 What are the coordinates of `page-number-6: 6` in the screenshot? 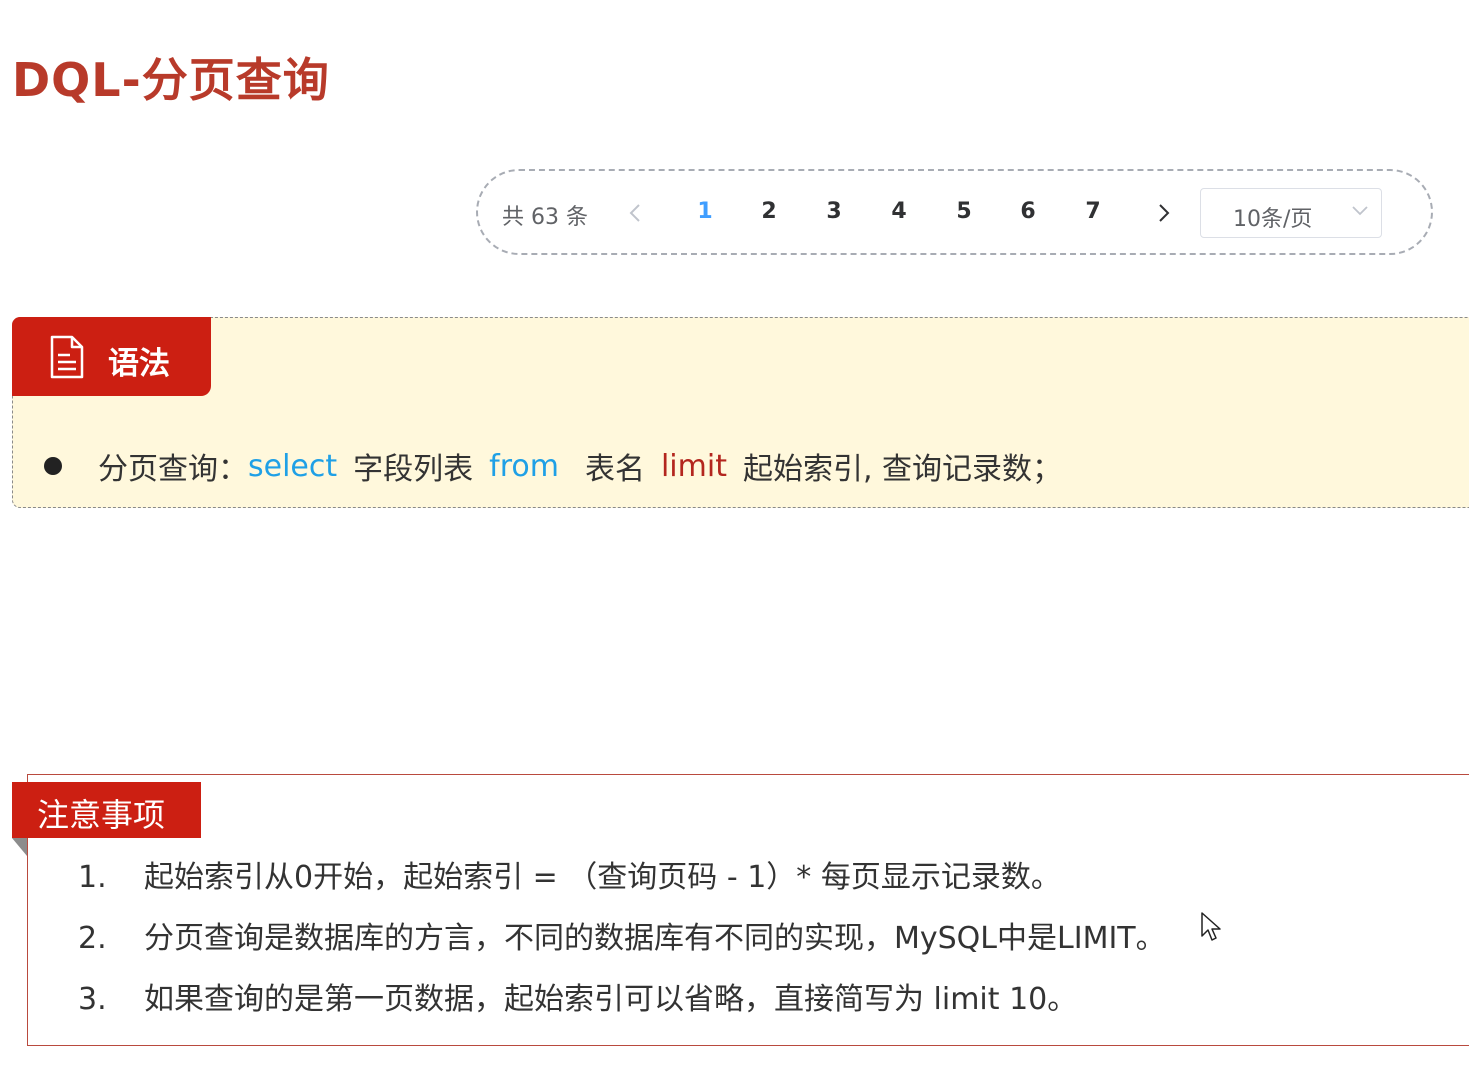 It's located at (1028, 211).